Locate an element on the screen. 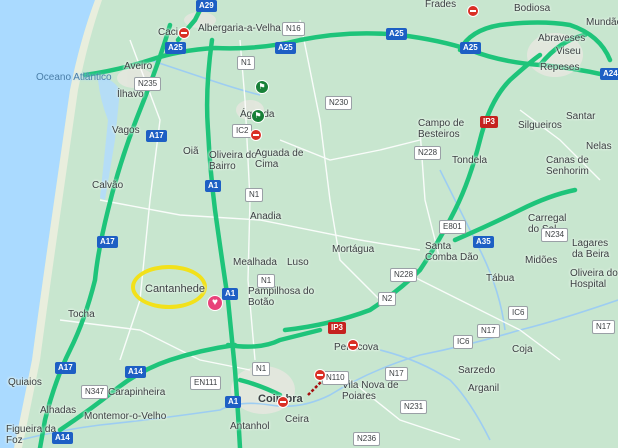 The height and width of the screenshot is (448, 618). place-label-tabua: Tábua is located at coordinates (500, 279).